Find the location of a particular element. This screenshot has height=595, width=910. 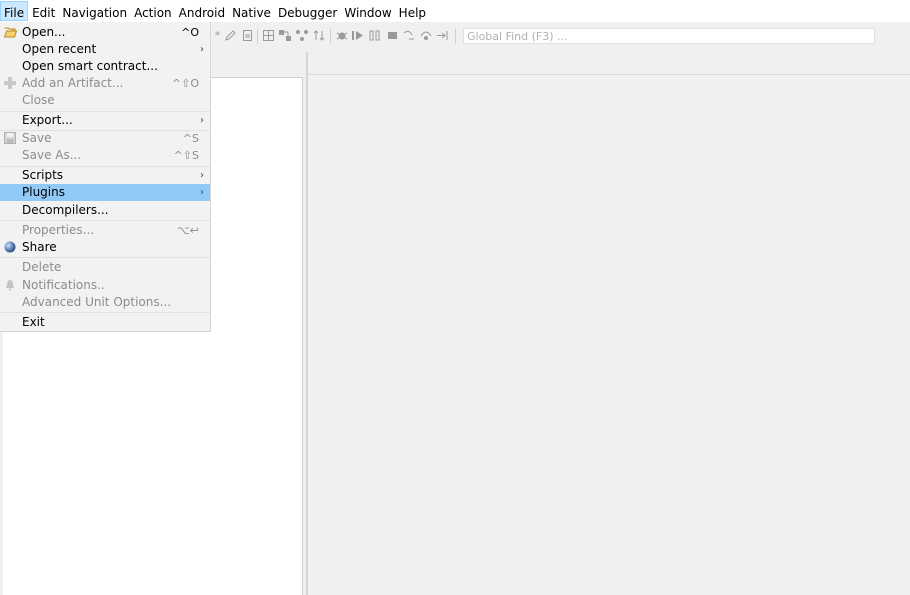

menu-item-plugins: Plugins › is located at coordinates (105, 192).